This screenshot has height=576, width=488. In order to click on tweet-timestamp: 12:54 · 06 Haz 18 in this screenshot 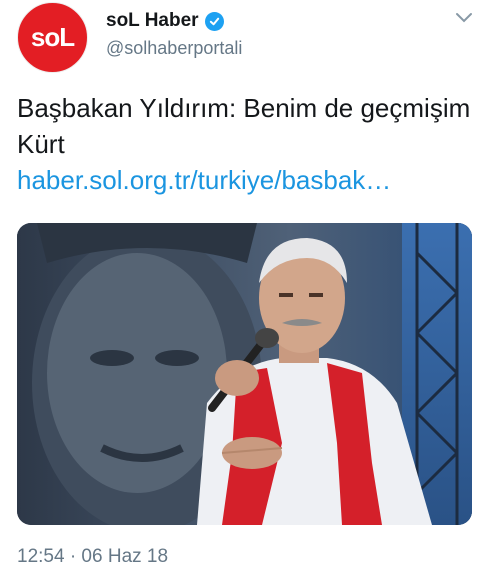, I will do `click(92, 557)`.